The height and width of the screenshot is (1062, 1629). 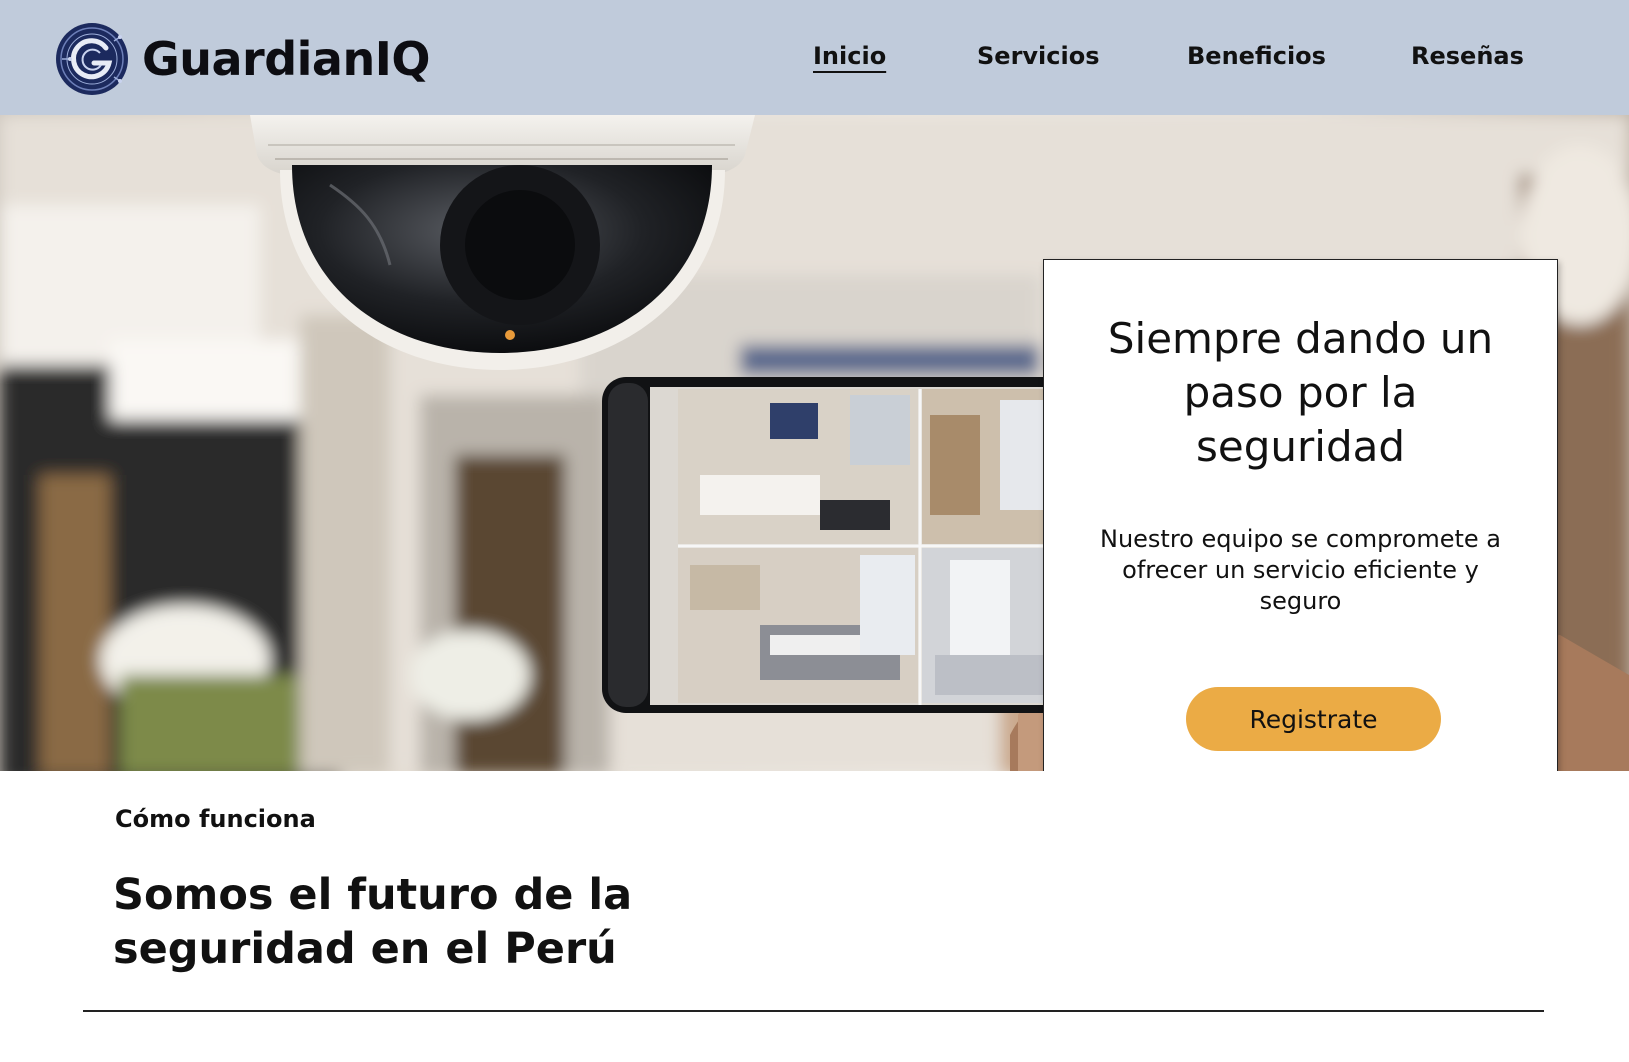 I want to click on brand-logo: GuardianIQ, so click(x=242, y=59).